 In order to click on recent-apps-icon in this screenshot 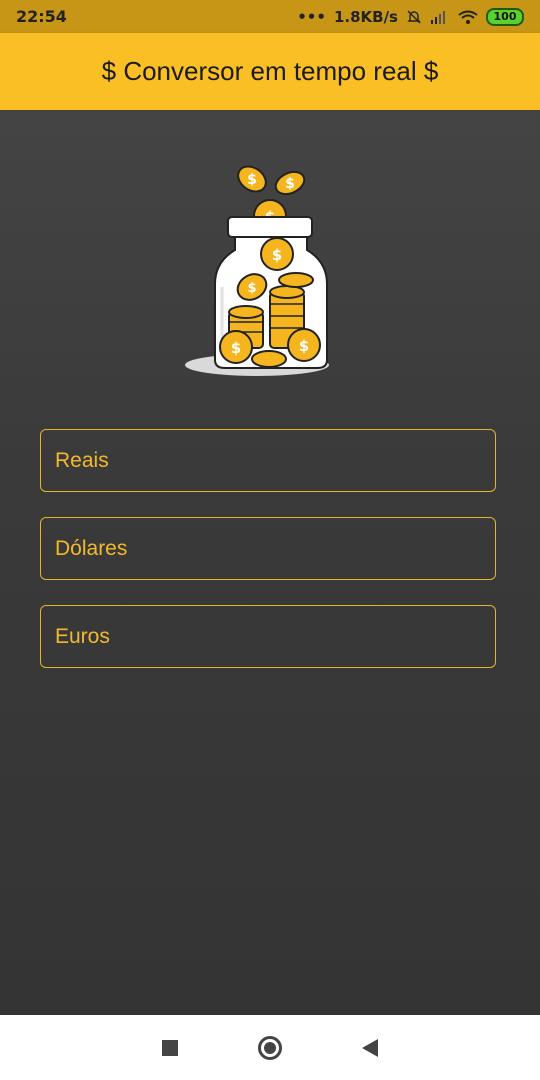, I will do `click(170, 1047)`.